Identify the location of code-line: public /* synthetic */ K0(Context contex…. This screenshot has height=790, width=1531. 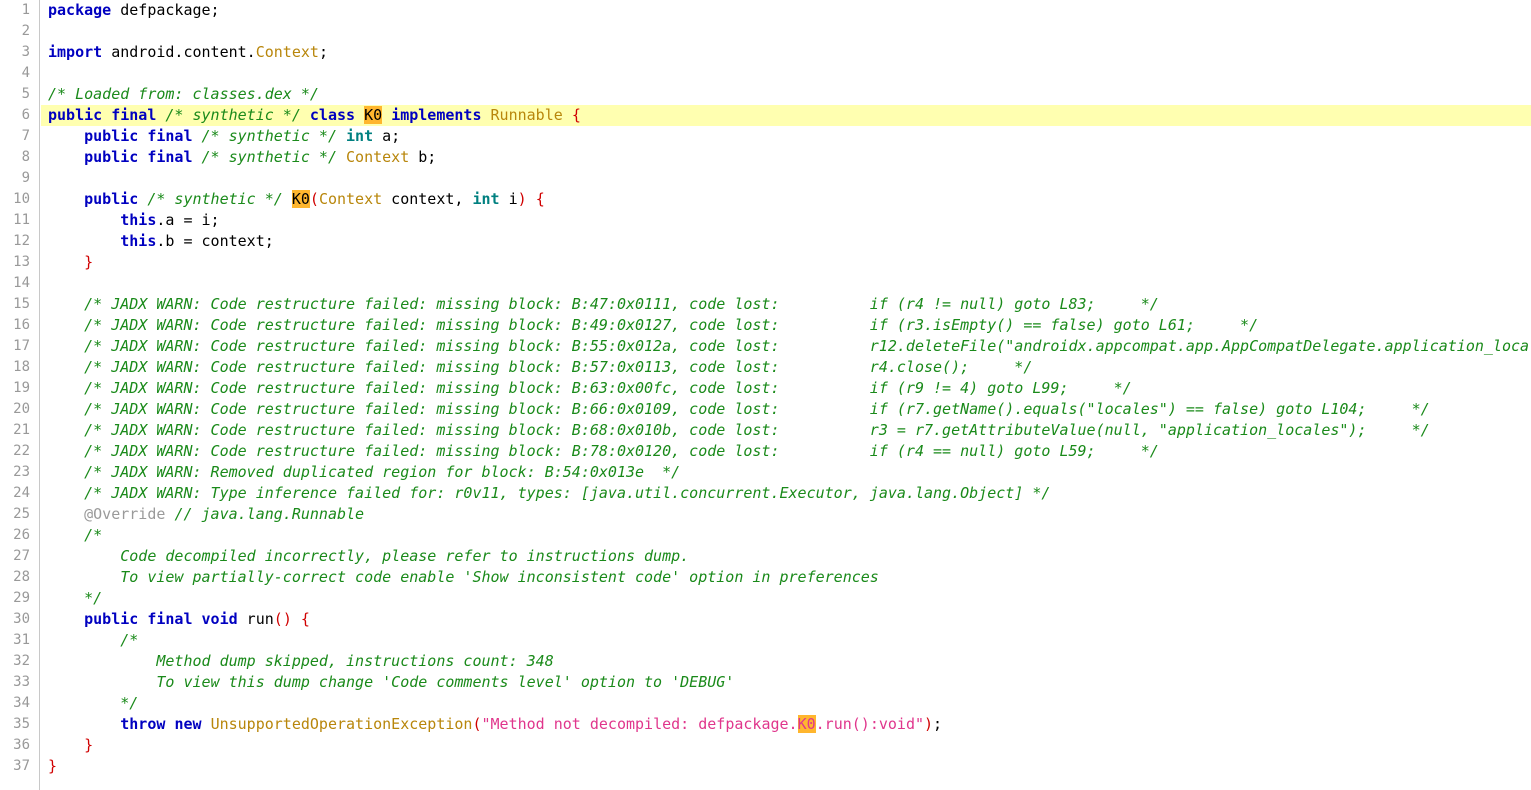
(786, 199).